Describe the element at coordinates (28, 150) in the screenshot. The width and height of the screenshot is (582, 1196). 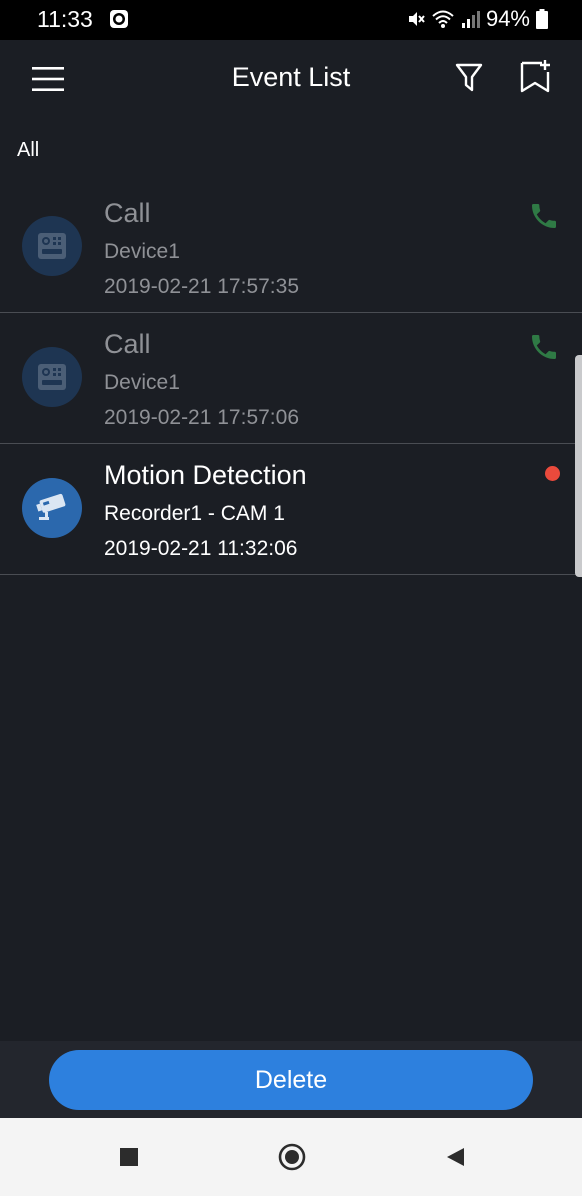
I see `filter-label: All` at that location.